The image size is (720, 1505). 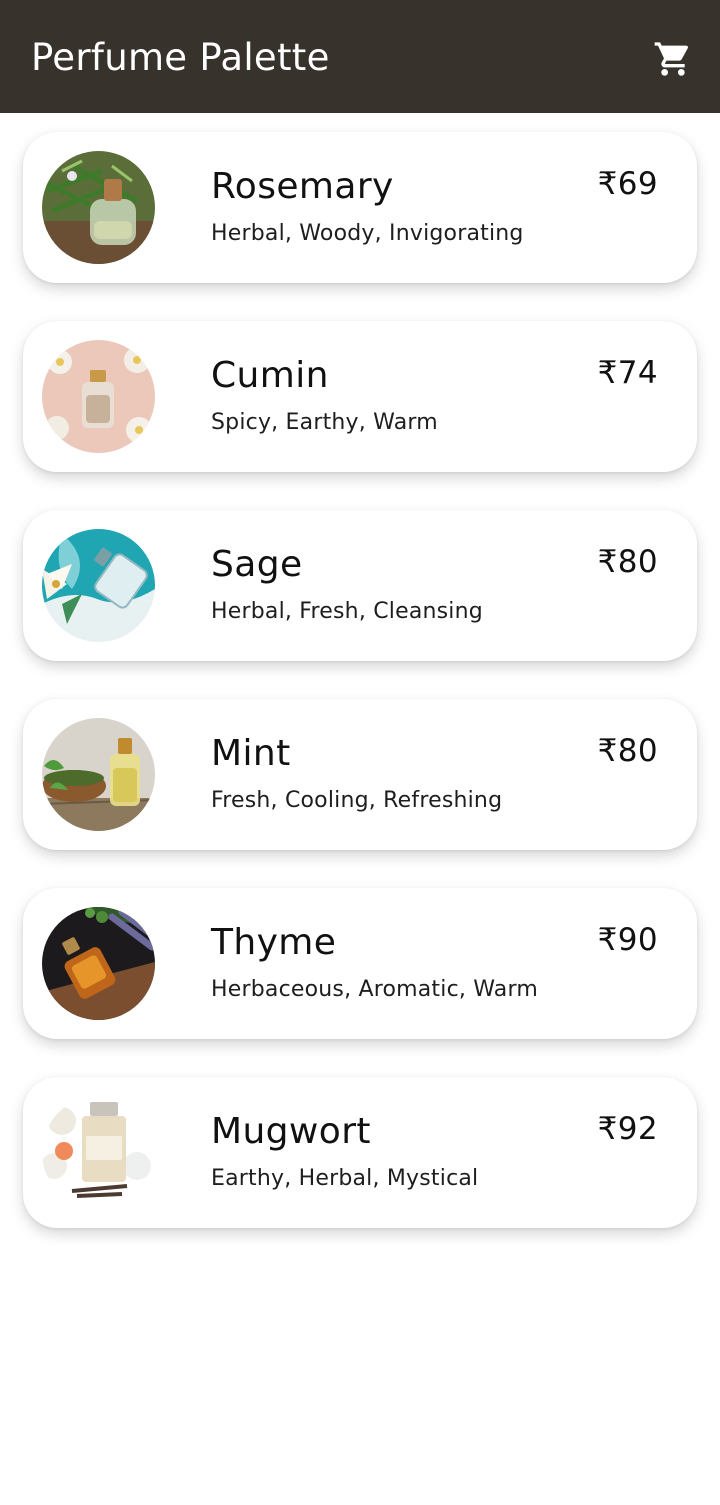 I want to click on product-price: ₹74, so click(x=627, y=373).